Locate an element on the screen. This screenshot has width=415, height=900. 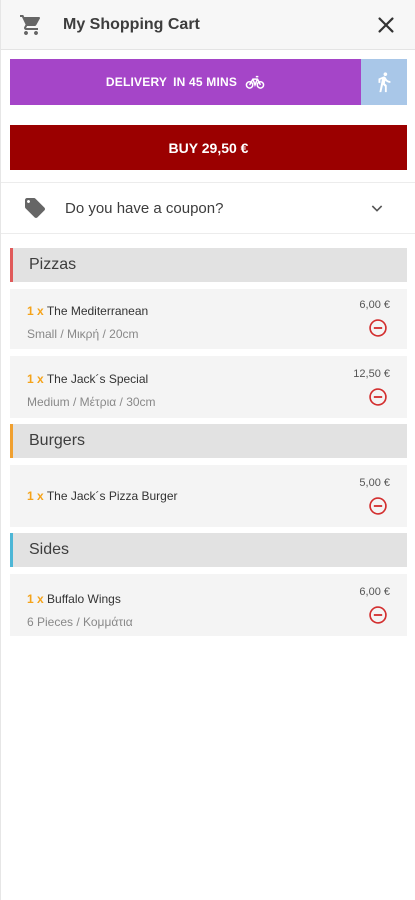
item-options: Small / Μικρή / 20cm is located at coordinates (83, 334).